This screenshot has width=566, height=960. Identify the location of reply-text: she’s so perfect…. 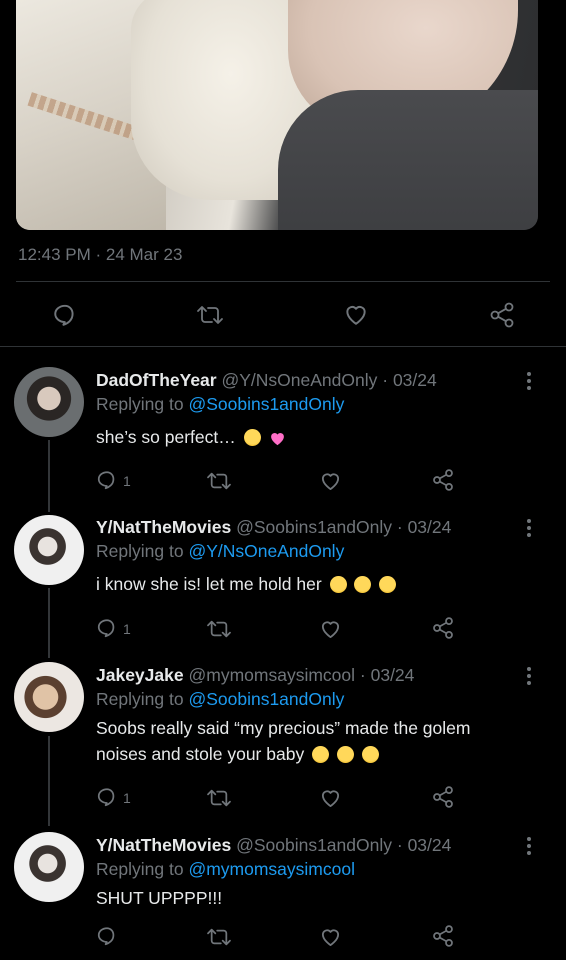
(311, 437).